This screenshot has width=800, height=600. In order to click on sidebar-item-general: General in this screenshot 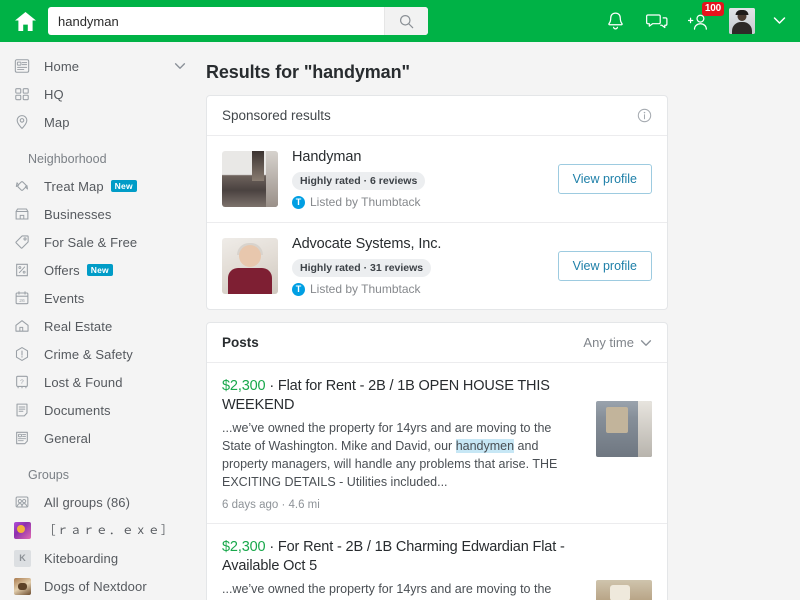, I will do `click(100, 438)`.